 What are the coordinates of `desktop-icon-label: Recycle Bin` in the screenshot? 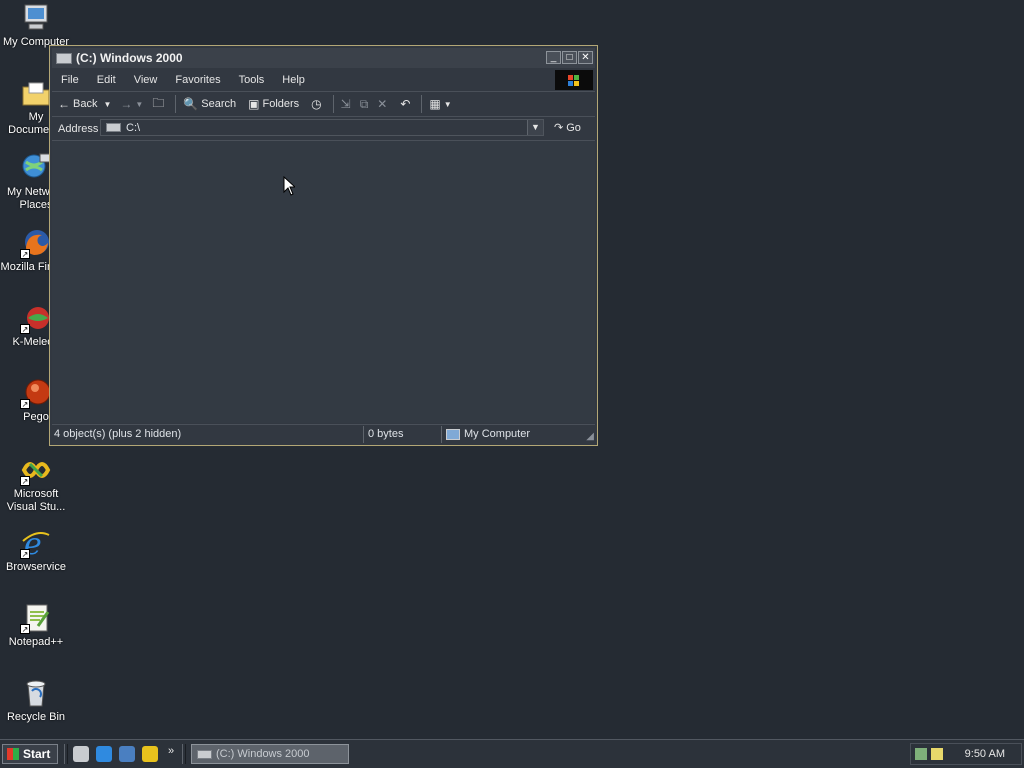 It's located at (36, 717).